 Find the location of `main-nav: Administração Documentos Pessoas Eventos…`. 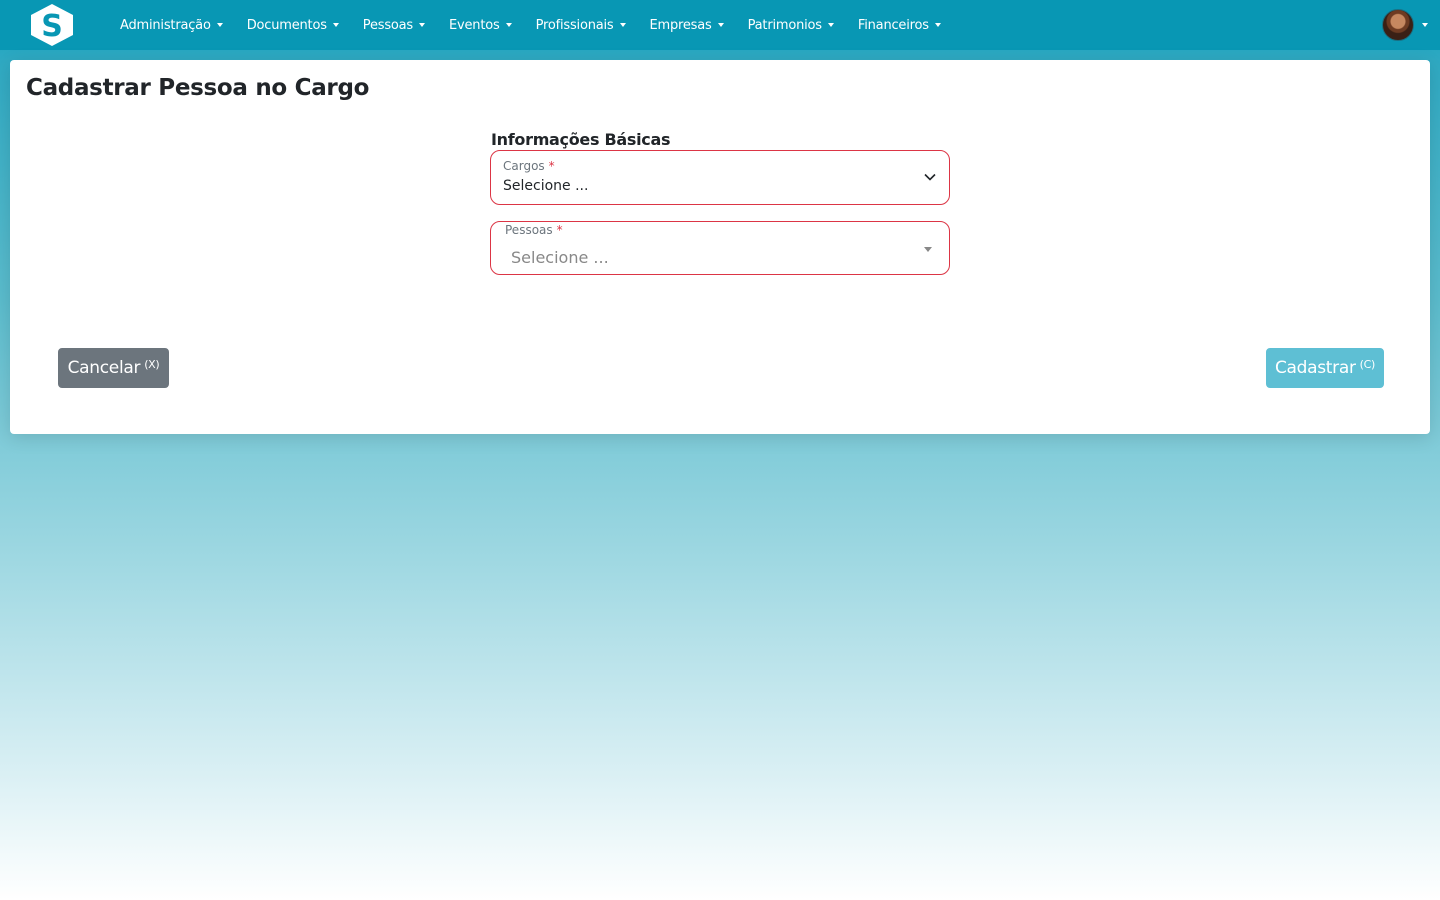

main-nav: Administração Documentos Pessoas Eventos… is located at coordinates (542, 25).